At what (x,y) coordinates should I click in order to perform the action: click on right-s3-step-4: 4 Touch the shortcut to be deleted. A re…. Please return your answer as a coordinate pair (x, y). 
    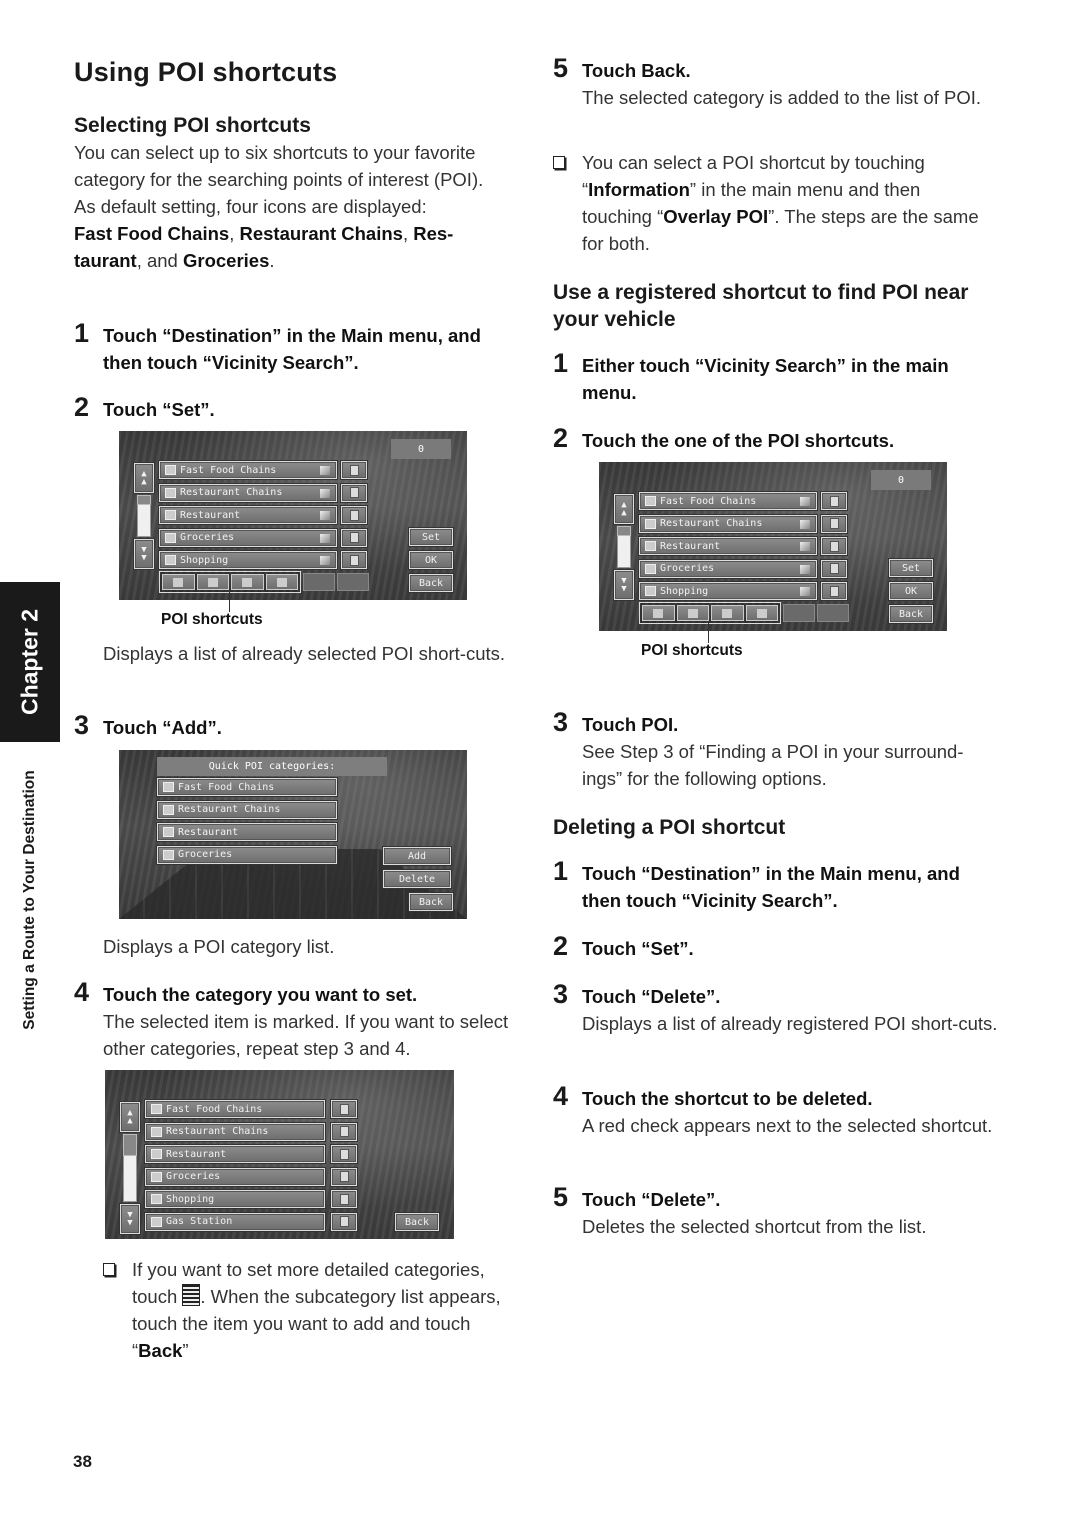
    Looking at the image, I should click on (773, 1110).